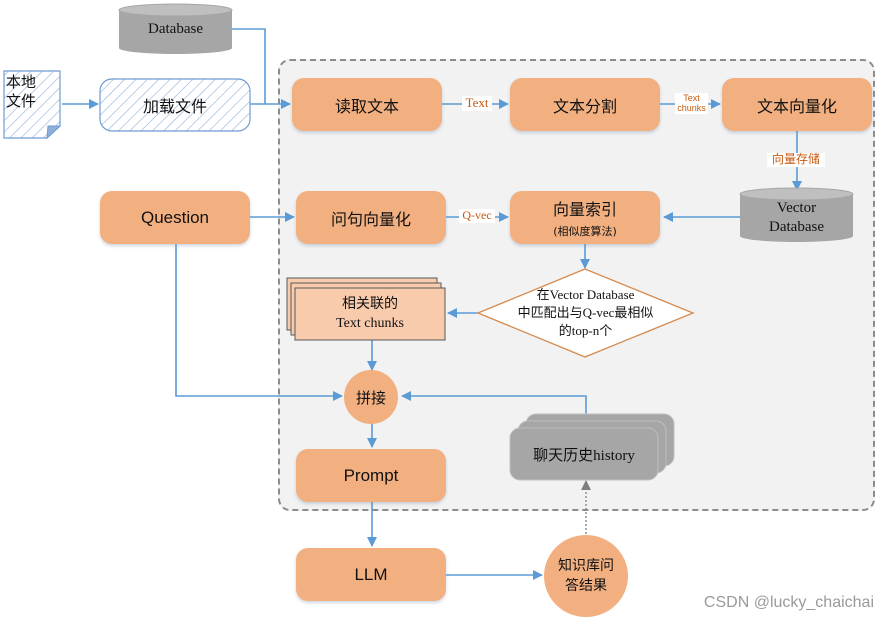  What do you see at coordinates (371, 574) in the screenshot?
I see `llm-node: LLM` at bounding box center [371, 574].